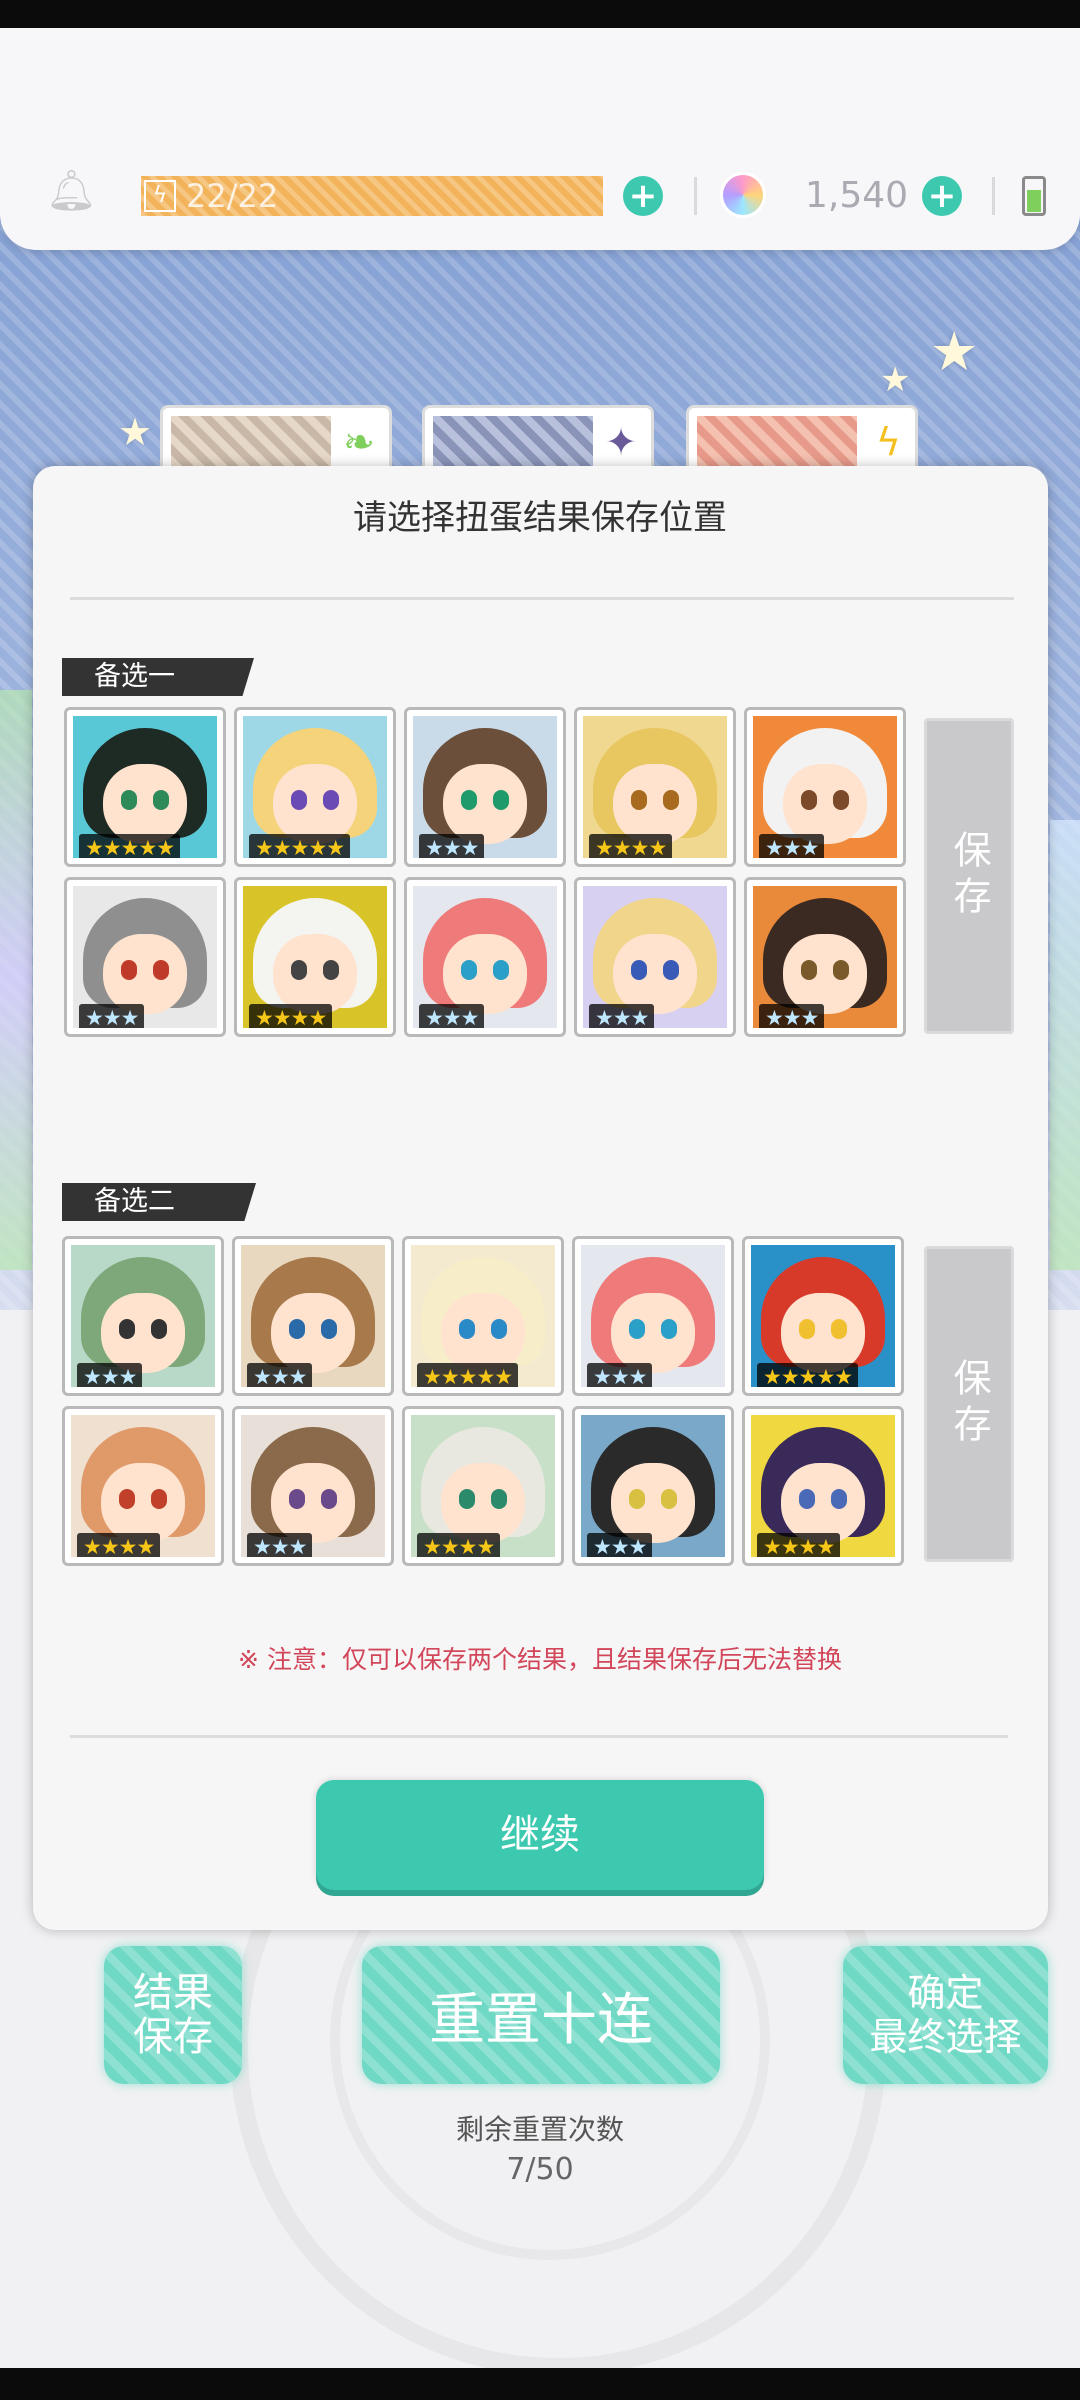 The height and width of the screenshot is (2400, 1080). What do you see at coordinates (621, 442) in the screenshot?
I see `shuriken-icon: ✦` at bounding box center [621, 442].